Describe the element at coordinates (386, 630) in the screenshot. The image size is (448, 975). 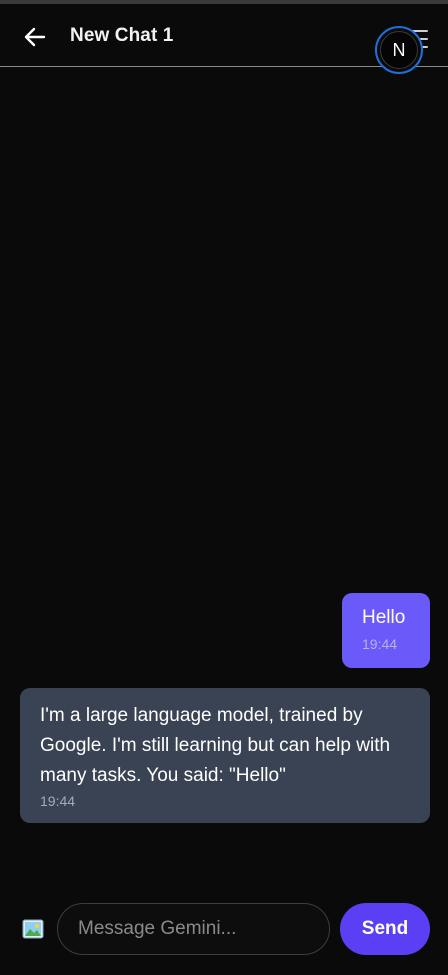
I see `user-message-bubble: Hello 19:44` at that location.